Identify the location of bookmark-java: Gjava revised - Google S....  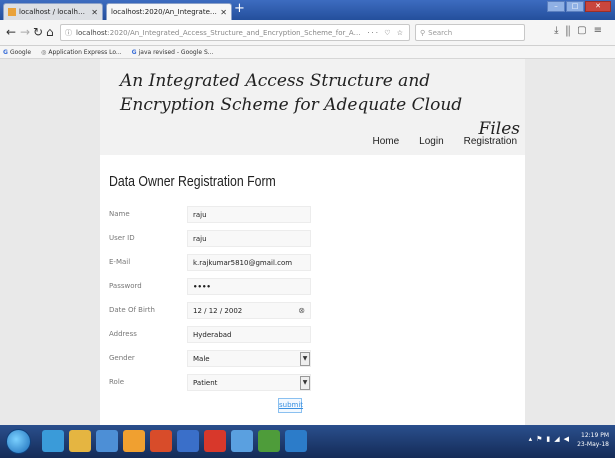
(173, 52).